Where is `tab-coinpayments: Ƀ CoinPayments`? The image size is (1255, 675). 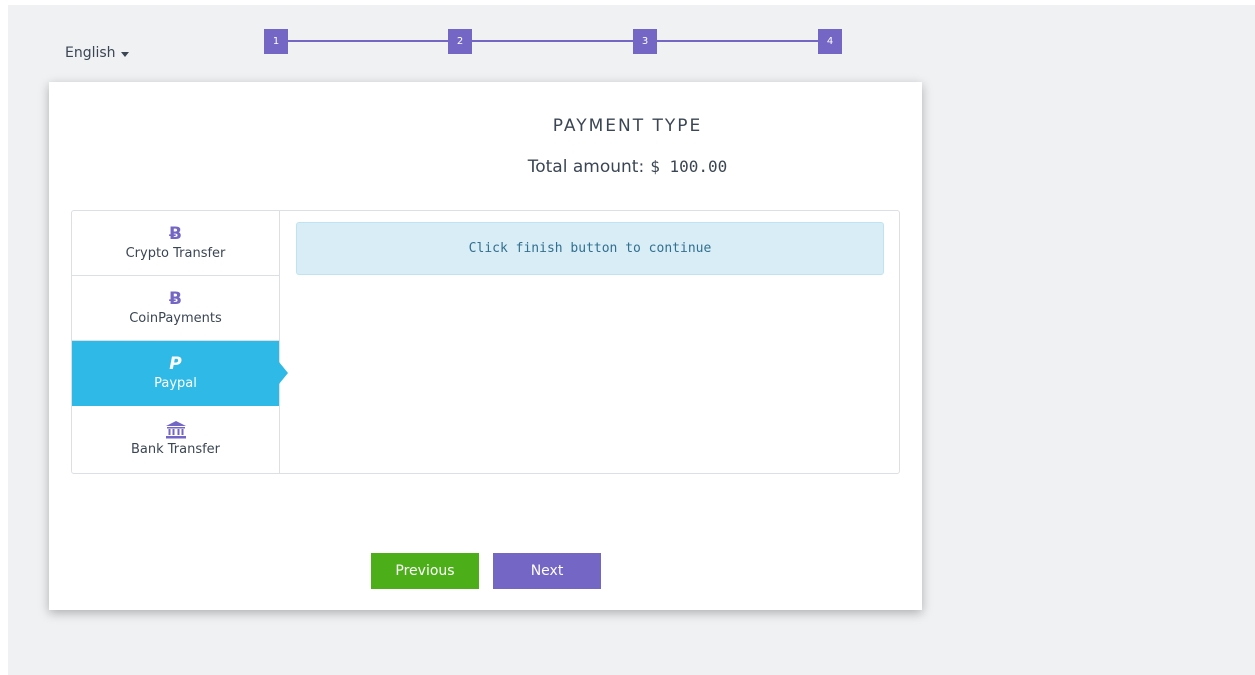
tab-coinpayments: Ƀ CoinPayments is located at coordinates (175, 308).